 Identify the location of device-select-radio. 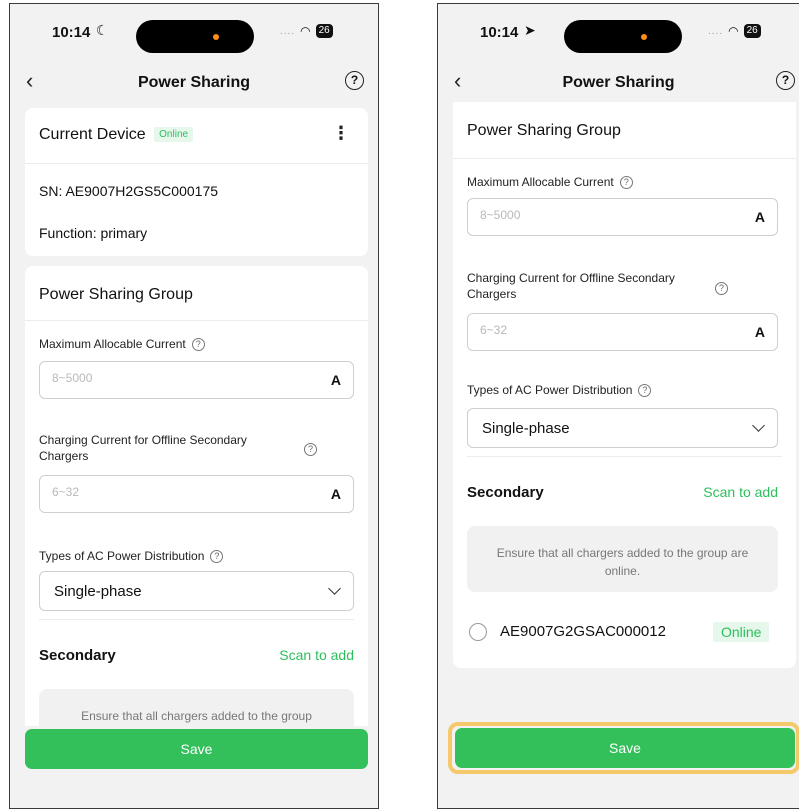
(478, 632).